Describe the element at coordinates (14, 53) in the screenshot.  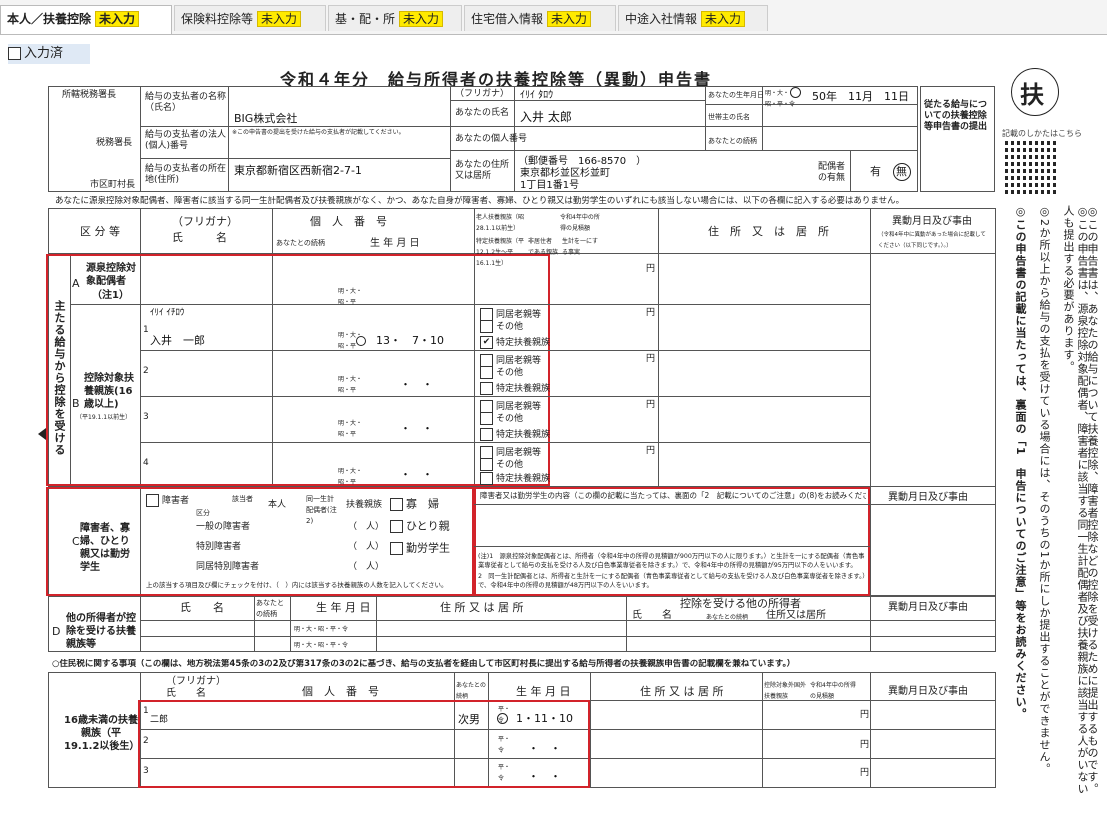
I see `entered-checkbox` at that location.